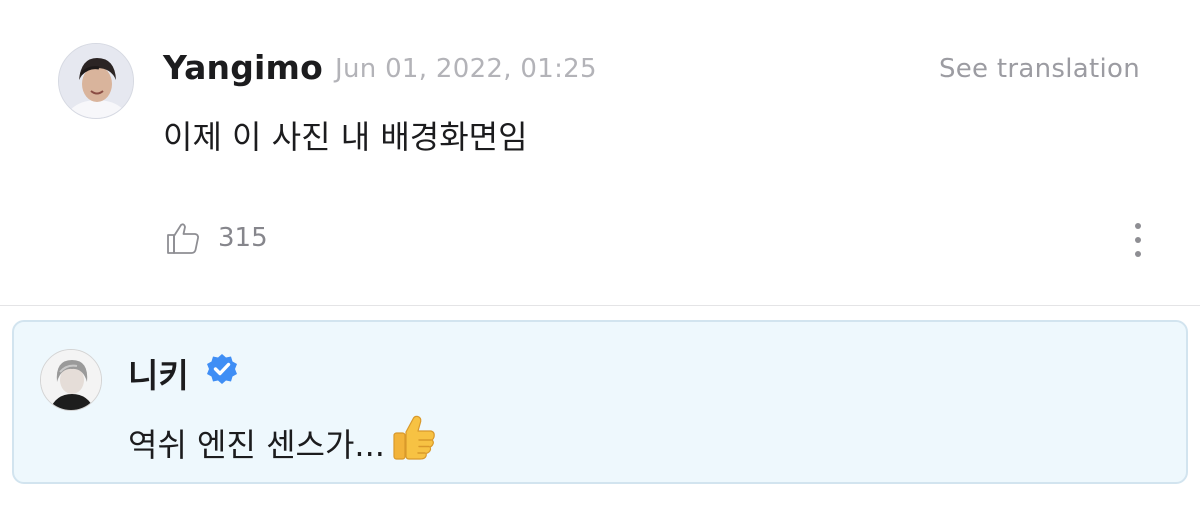 The height and width of the screenshot is (526, 1200). I want to click on verified-badge-icon, so click(222, 369).